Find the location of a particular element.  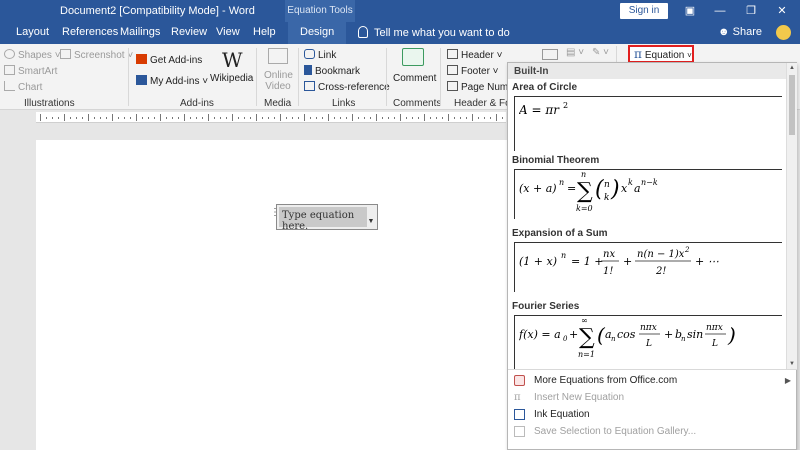

ribbon-display-options-icon: ▣ is located at coordinates (690, 11).